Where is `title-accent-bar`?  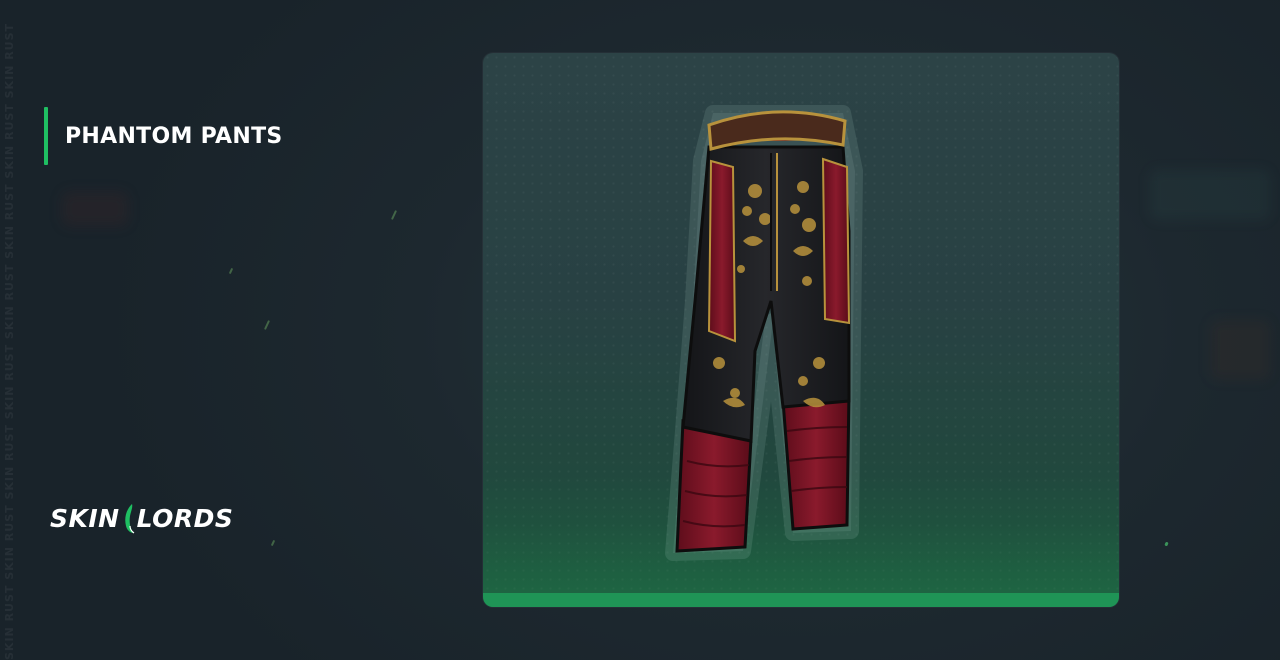
title-accent-bar is located at coordinates (46, 136).